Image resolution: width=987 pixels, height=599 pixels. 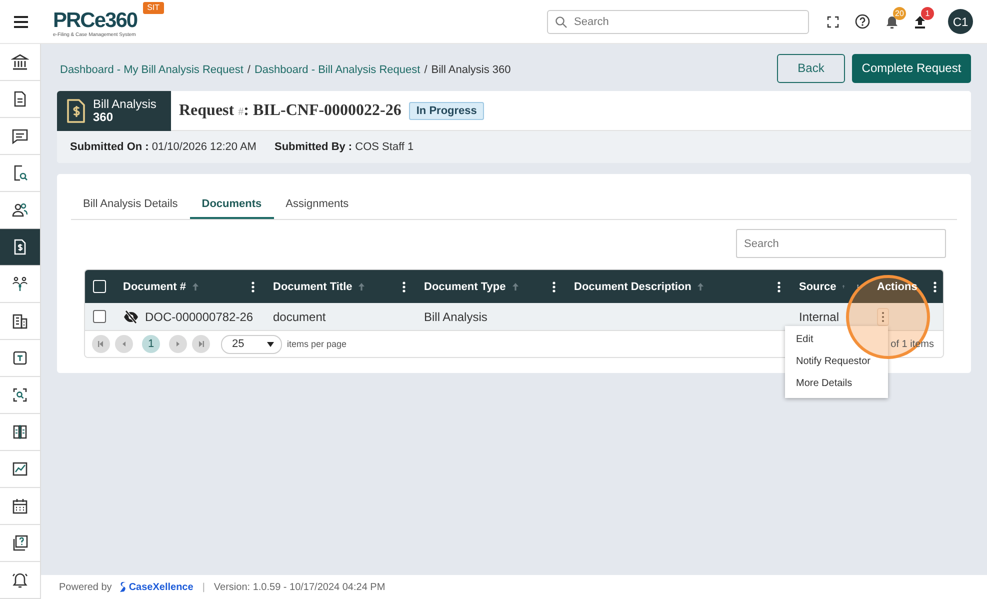 What do you see at coordinates (251, 344) in the screenshot?
I see `page-size-dropdown: 25` at bounding box center [251, 344].